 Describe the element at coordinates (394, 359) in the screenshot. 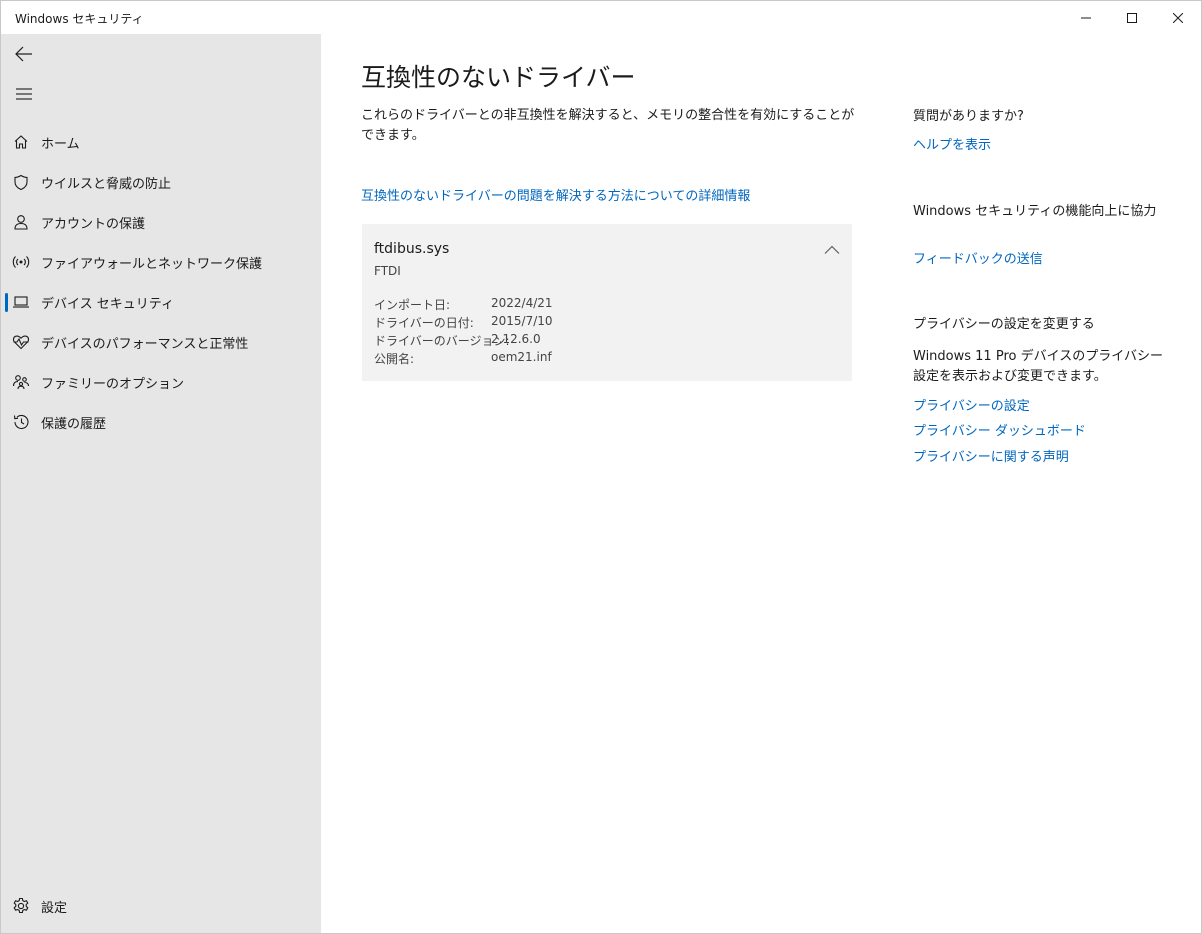

I see `detail-key: 公開名:` at that location.